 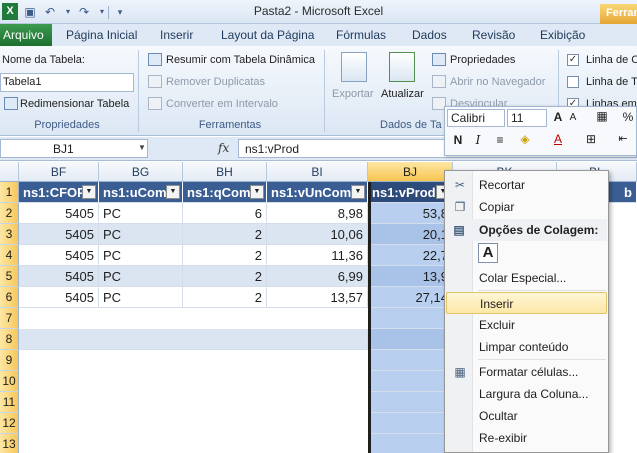 I want to click on export-icon, so click(x=354, y=67).